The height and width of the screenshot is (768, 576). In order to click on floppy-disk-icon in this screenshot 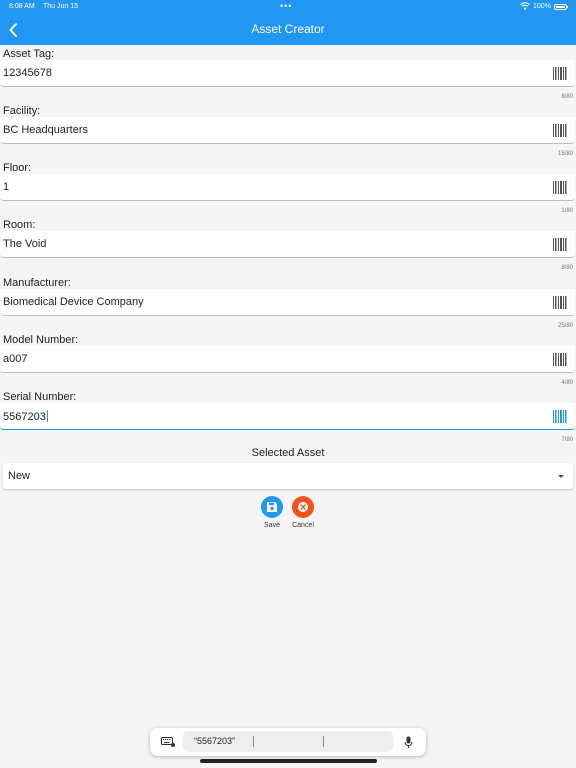, I will do `click(272, 507)`.